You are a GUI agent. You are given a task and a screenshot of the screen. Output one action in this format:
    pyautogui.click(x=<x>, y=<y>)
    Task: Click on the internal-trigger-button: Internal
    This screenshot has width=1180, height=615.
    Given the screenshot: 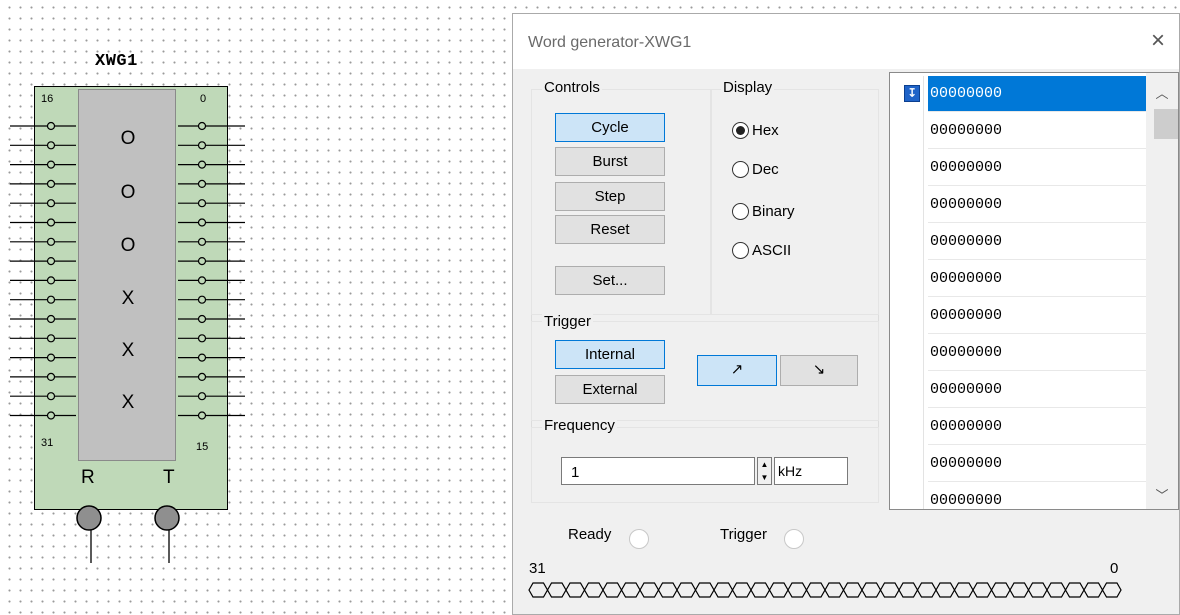 What is the action you would take?
    pyautogui.click(x=610, y=354)
    